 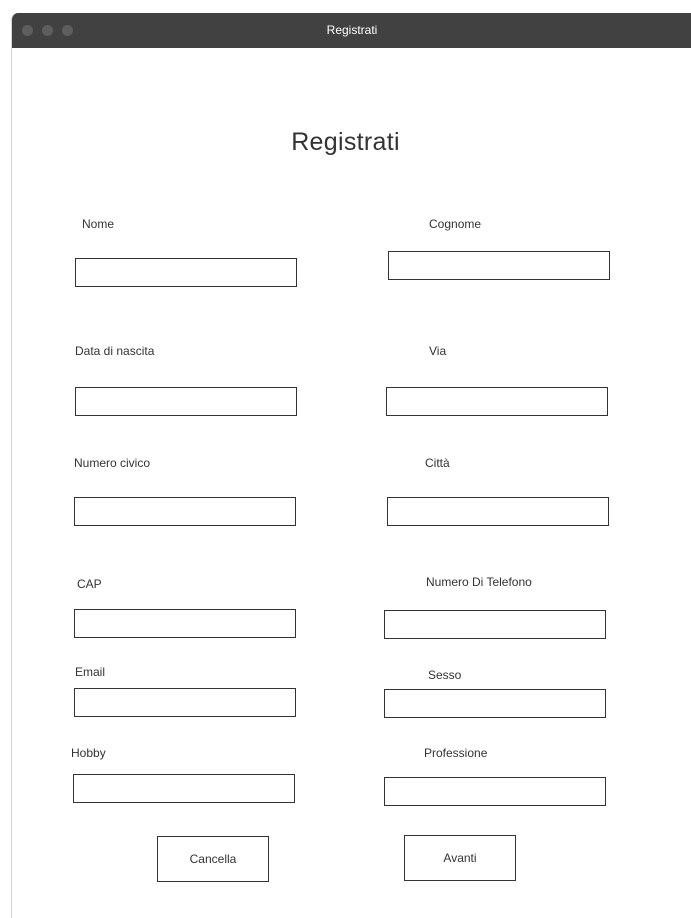 I want to click on numero-civico-label: Numero civico, so click(x=112, y=463).